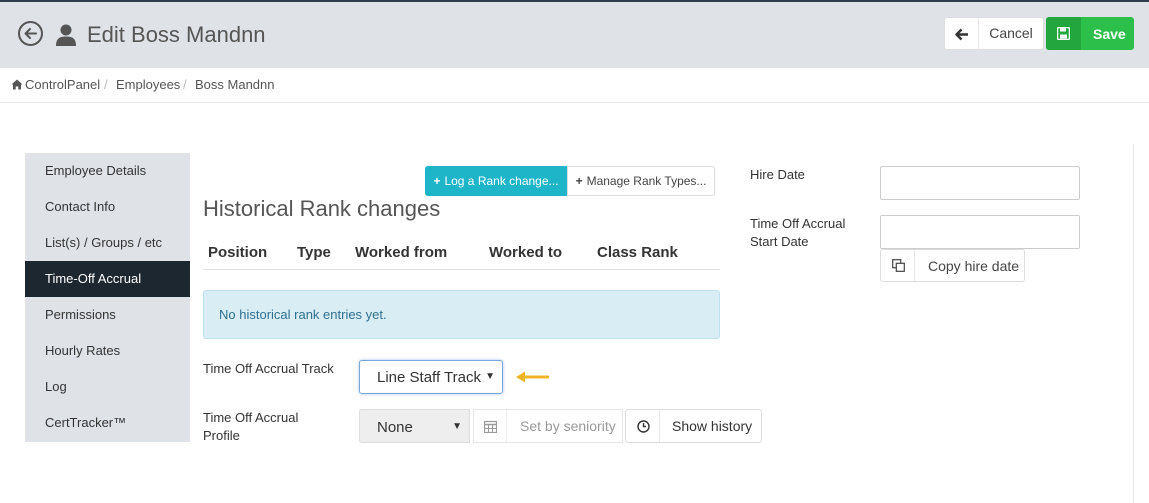 The width and height of the screenshot is (1149, 503). Describe the element at coordinates (414, 426) in the screenshot. I see `accrual-profile-select: None ▼` at that location.